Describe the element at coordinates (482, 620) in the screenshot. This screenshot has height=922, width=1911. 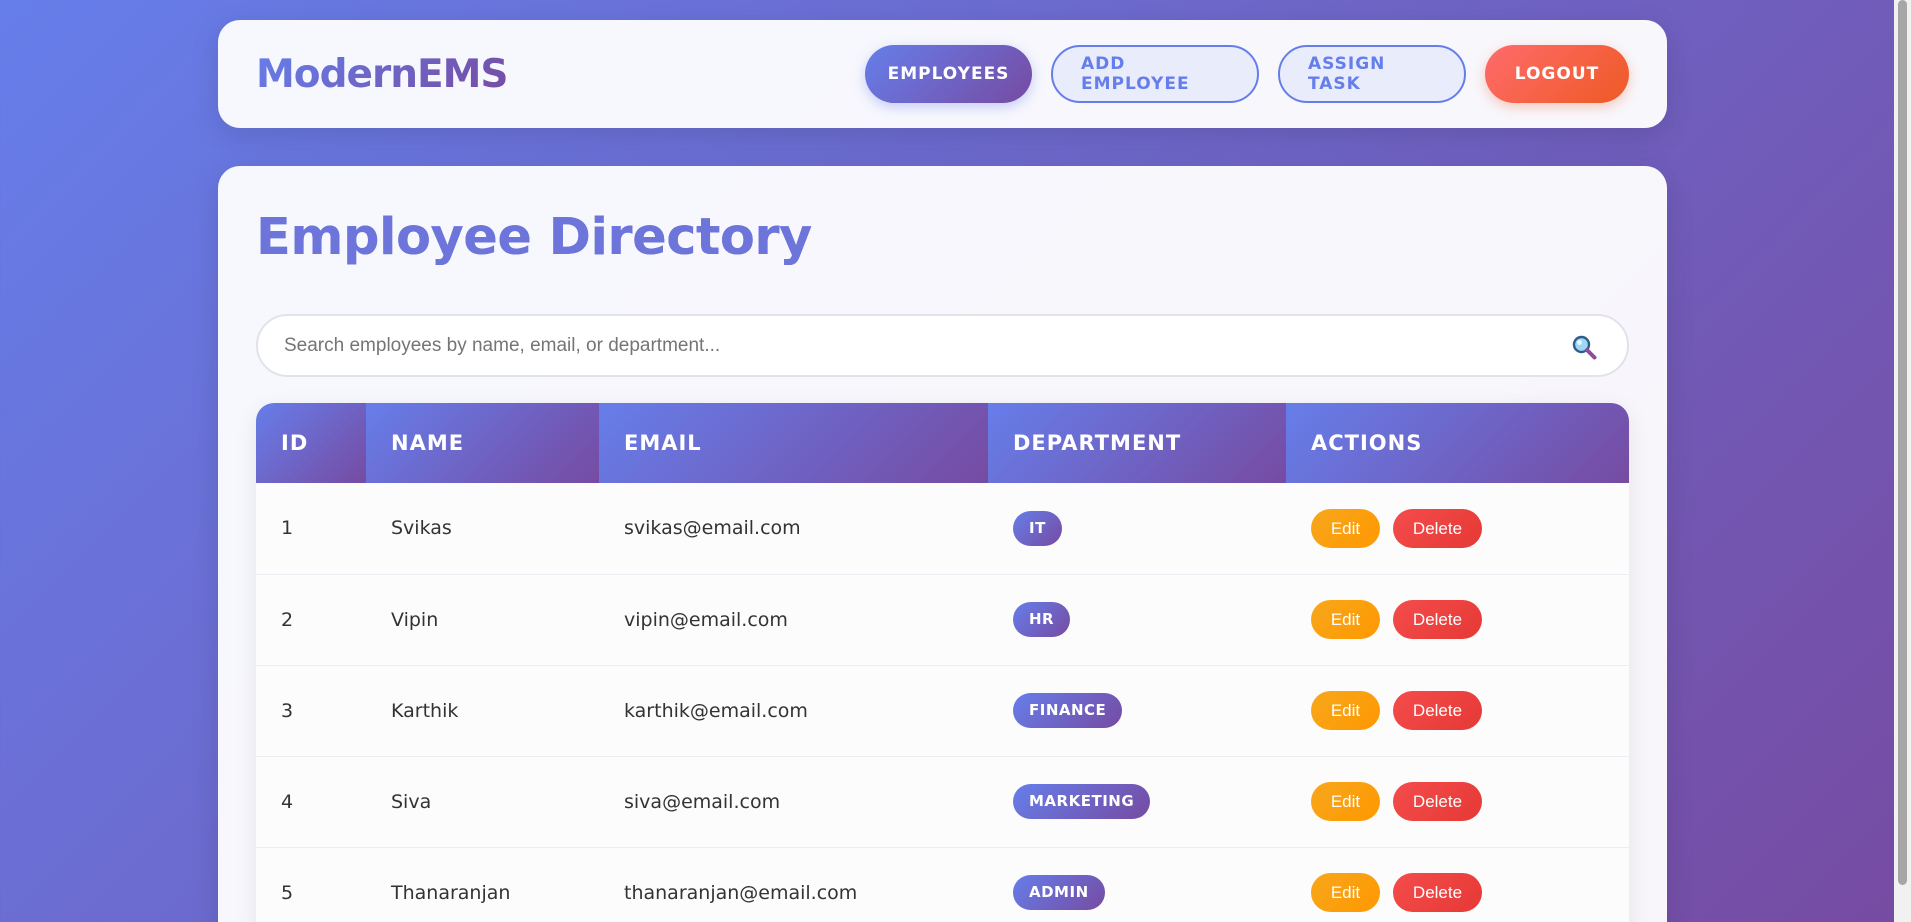
I see `cell-name: Vipin` at that location.